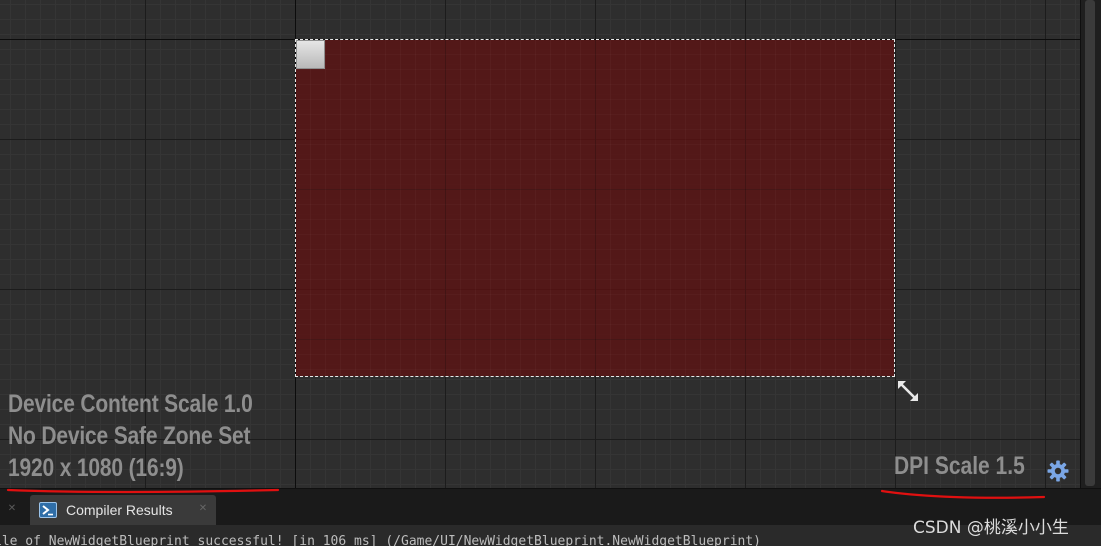 Image resolution: width=1101 pixels, height=546 pixels. I want to click on diagonal-resize-icon, so click(908, 391).